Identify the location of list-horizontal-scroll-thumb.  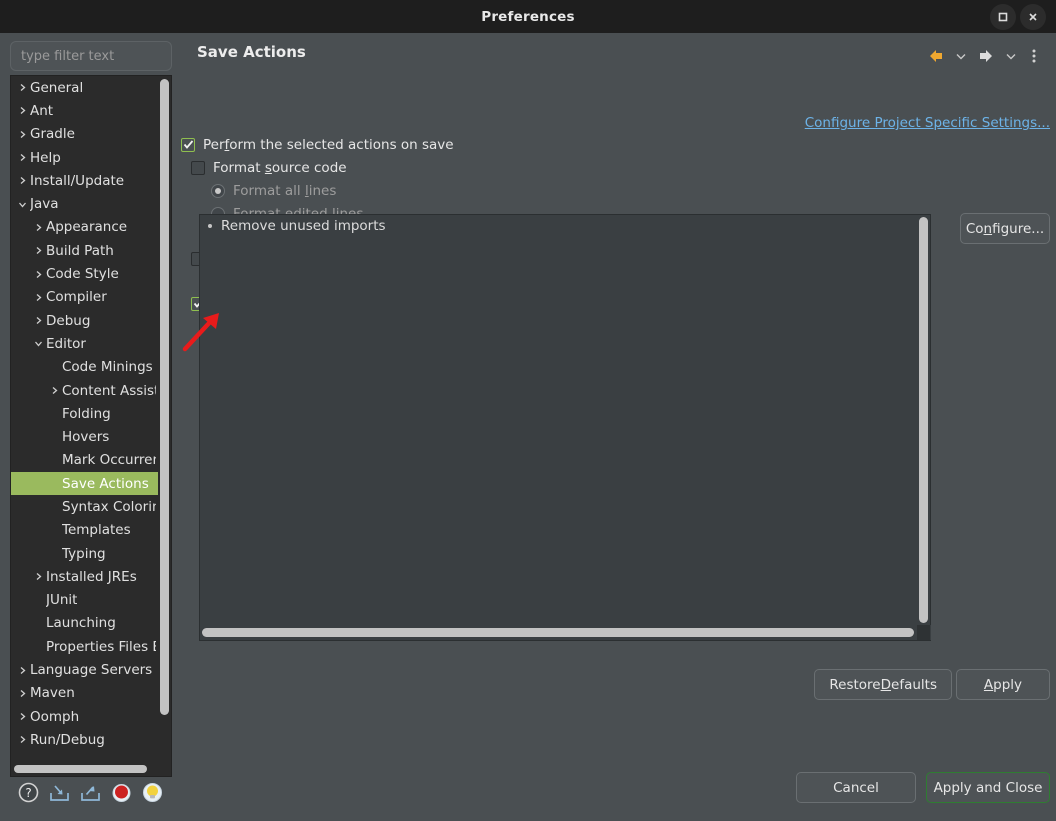
(558, 632).